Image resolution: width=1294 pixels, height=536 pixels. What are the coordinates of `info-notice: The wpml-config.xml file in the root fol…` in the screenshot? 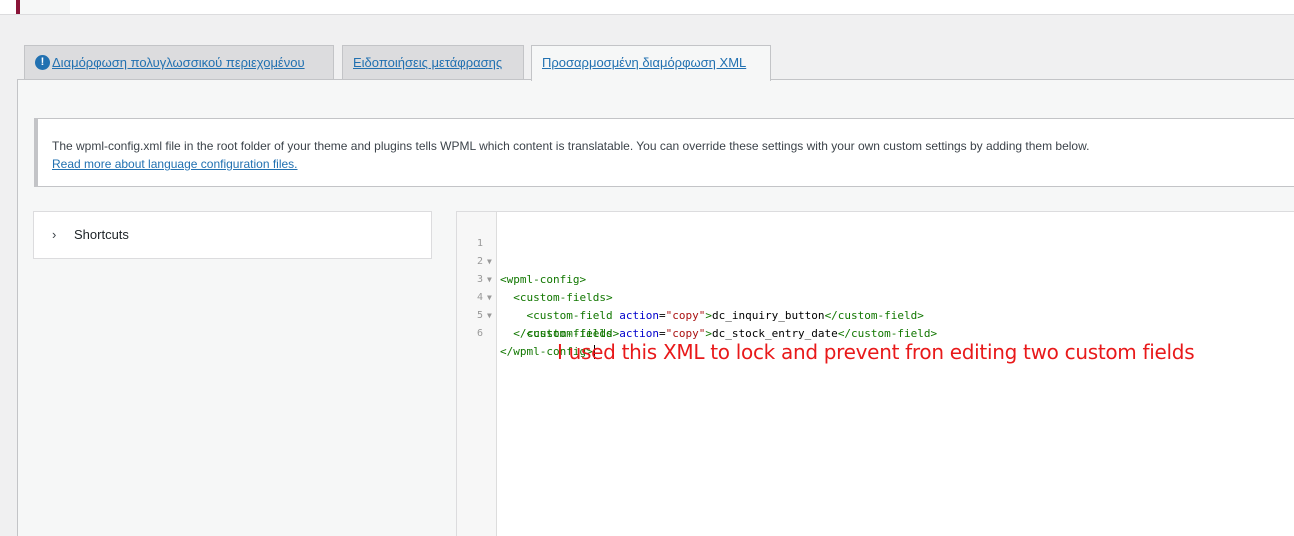 It's located at (664, 152).